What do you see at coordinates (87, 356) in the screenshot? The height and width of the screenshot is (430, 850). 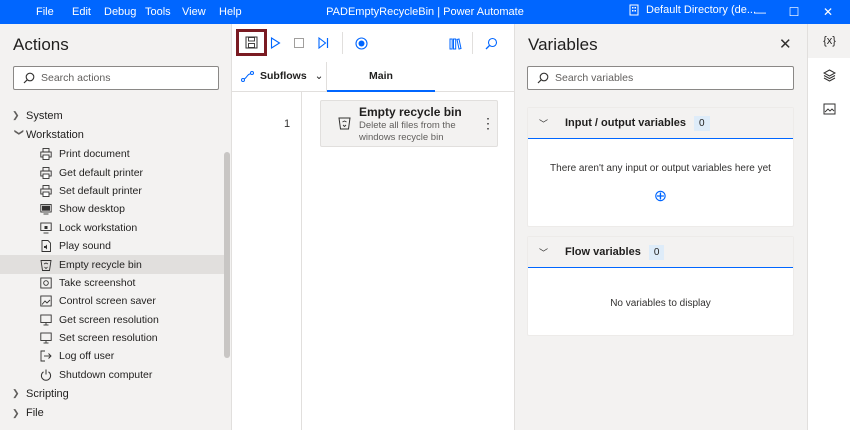 I see `action-item-label: Log off user` at bounding box center [87, 356].